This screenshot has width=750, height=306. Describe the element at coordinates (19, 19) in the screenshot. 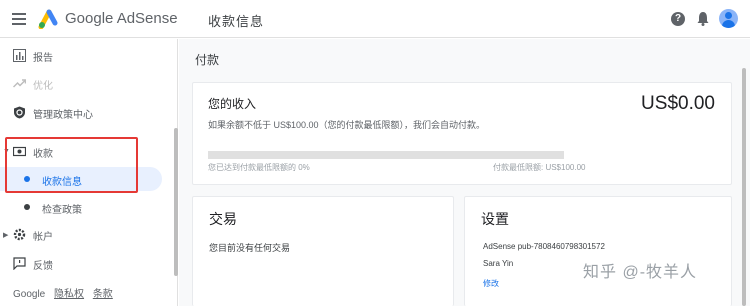

I see `menu-icon` at that location.